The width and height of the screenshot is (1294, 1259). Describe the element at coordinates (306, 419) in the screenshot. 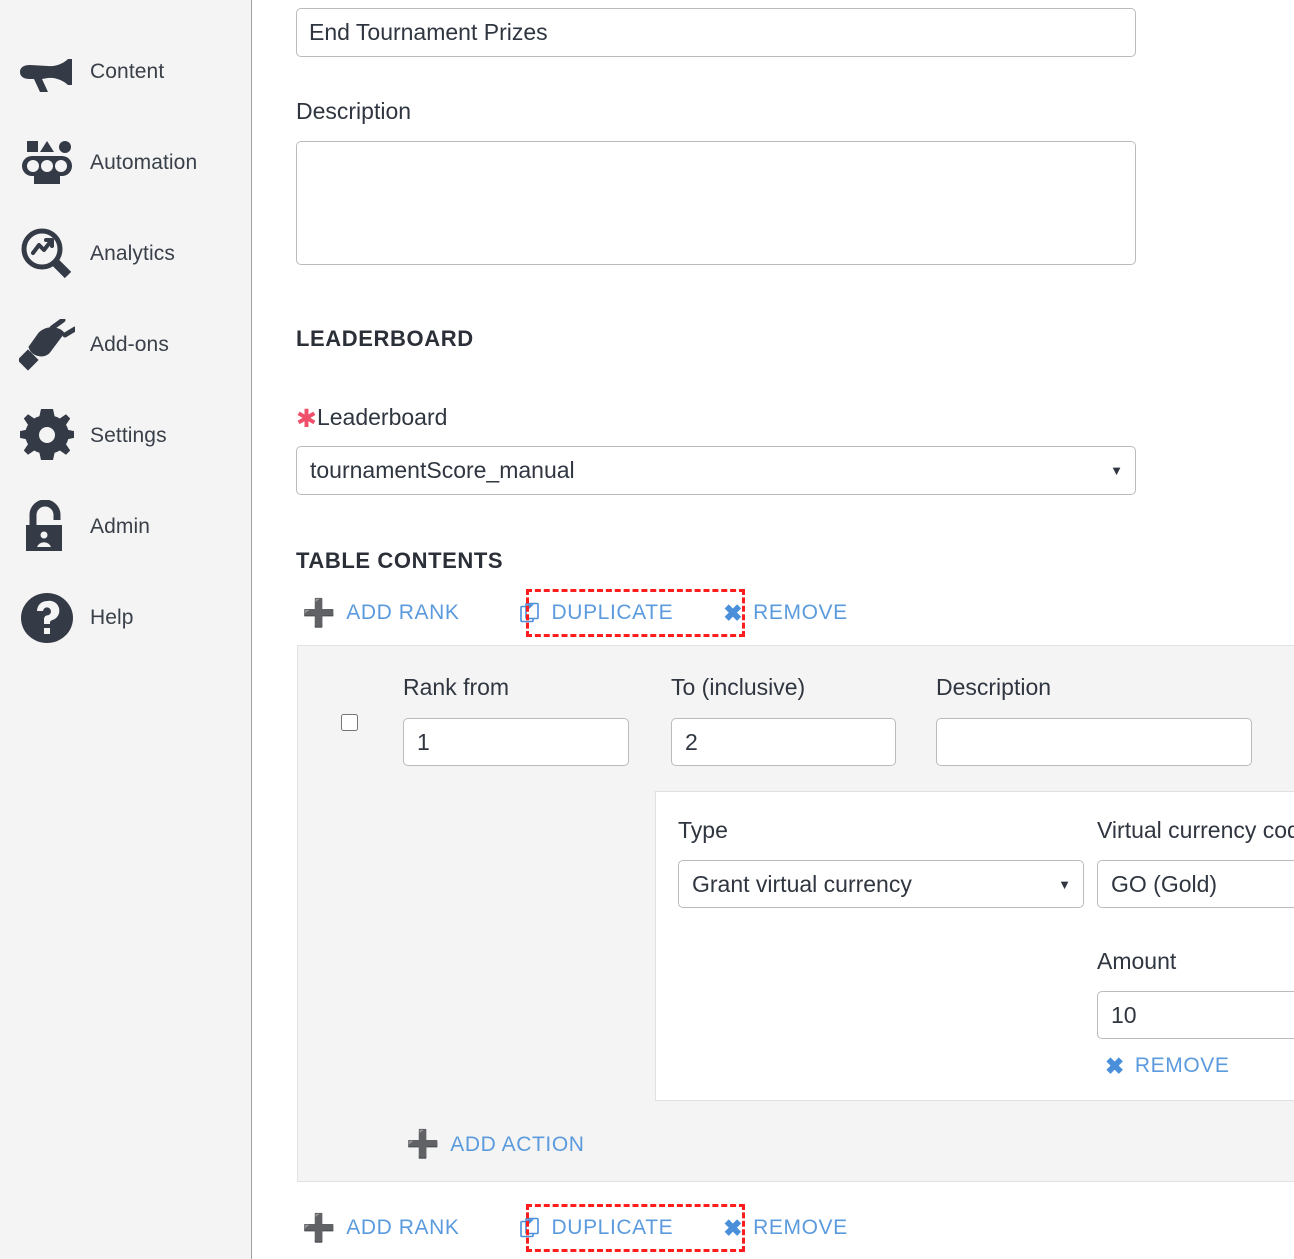

I see `required-asterisk-icon: ✱` at that location.